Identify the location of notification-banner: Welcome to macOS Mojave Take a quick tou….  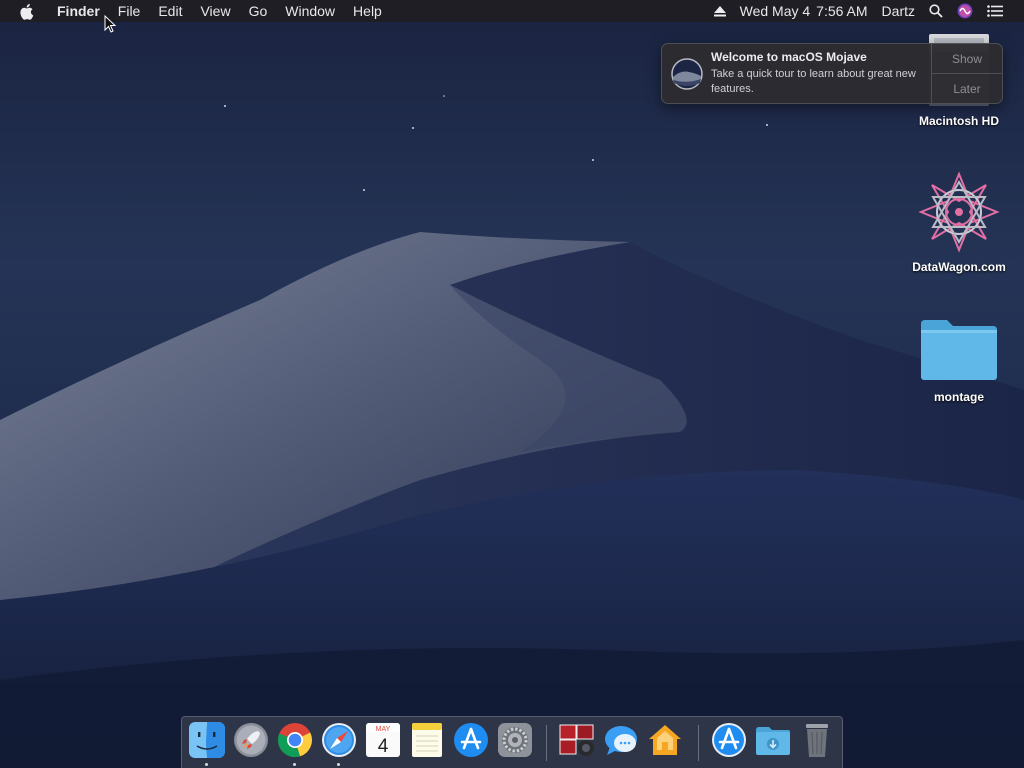
(832, 73).